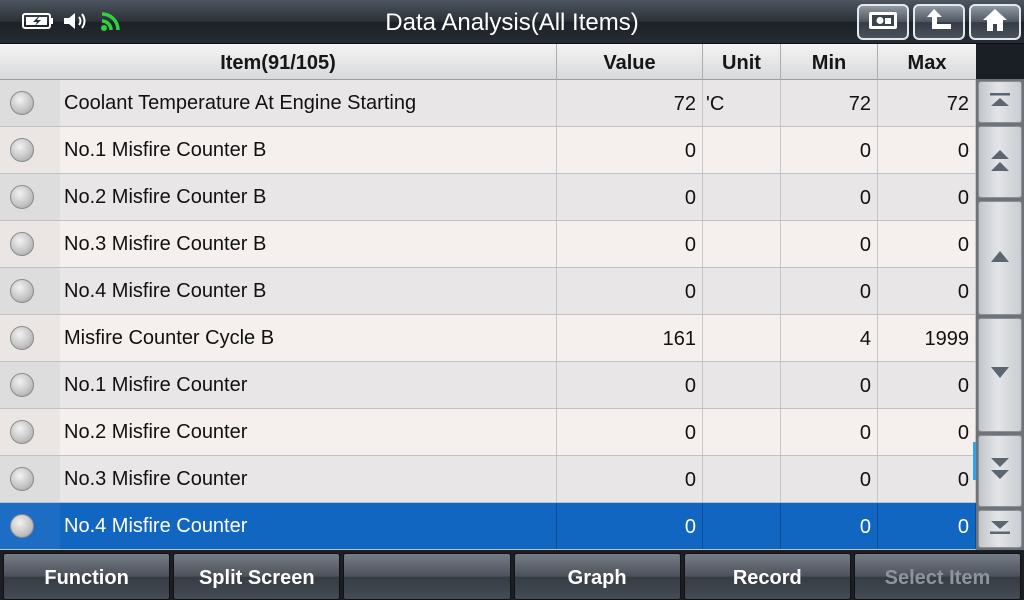 The image size is (1024, 600). What do you see at coordinates (927, 103) in the screenshot?
I see `max-cell: 72` at bounding box center [927, 103].